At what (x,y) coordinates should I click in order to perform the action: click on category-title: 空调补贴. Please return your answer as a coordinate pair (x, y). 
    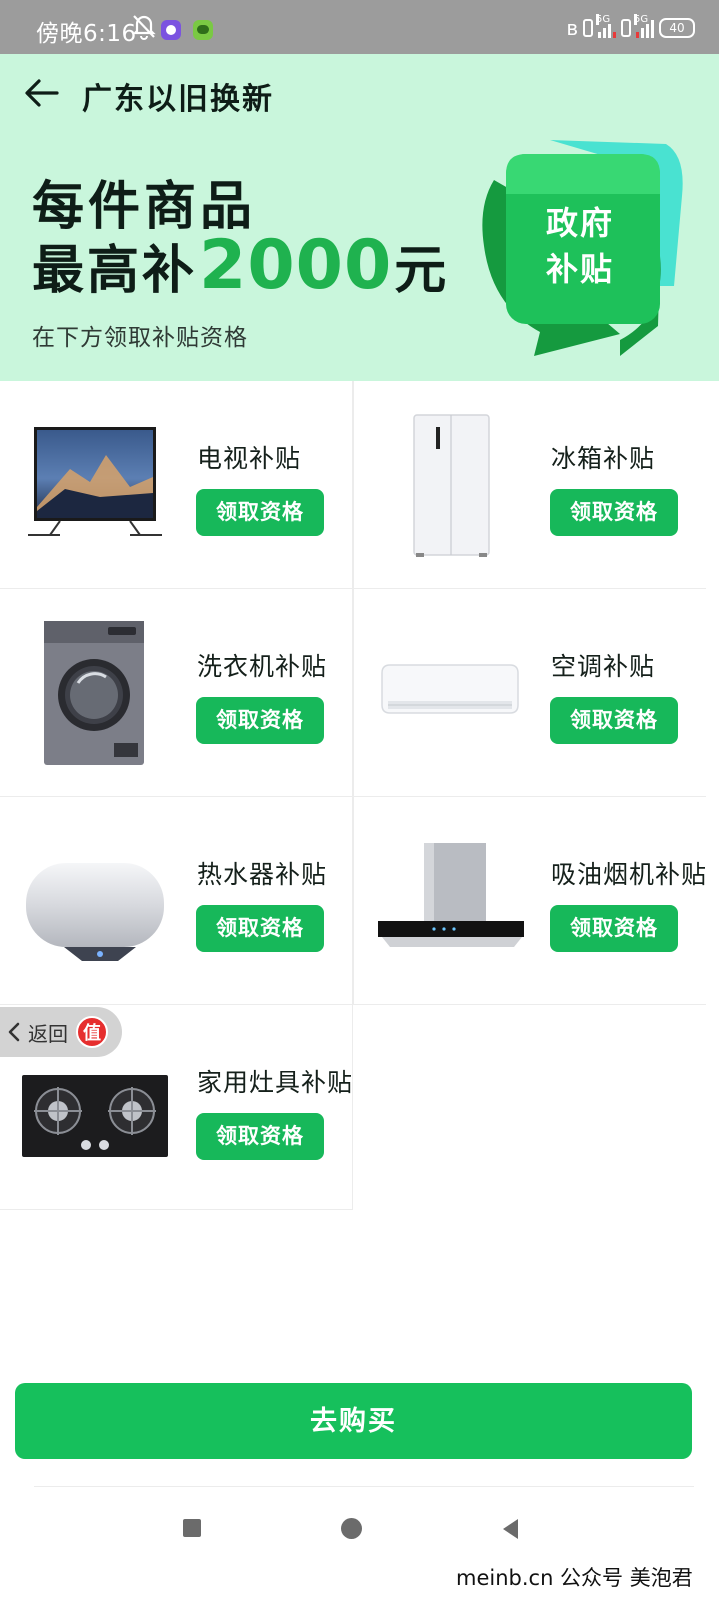
    Looking at the image, I should click on (603, 666).